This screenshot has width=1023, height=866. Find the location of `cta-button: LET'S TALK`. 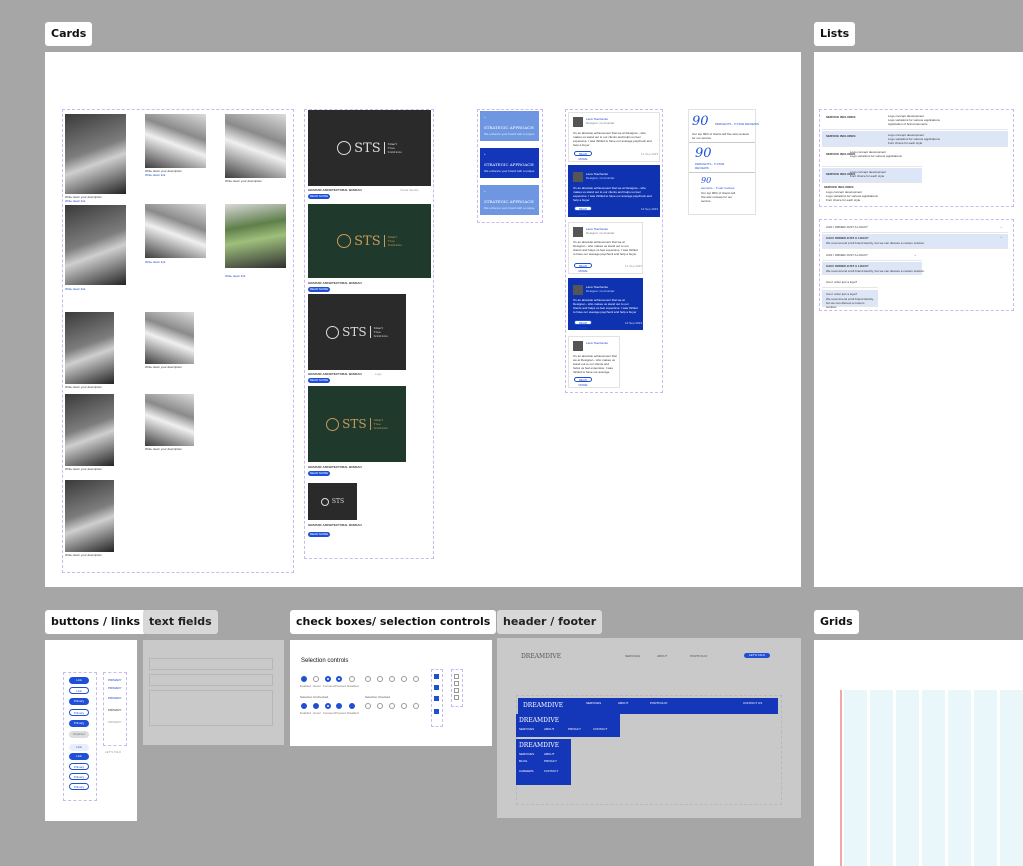

cta-button: LET'S TALK is located at coordinates (757, 655).